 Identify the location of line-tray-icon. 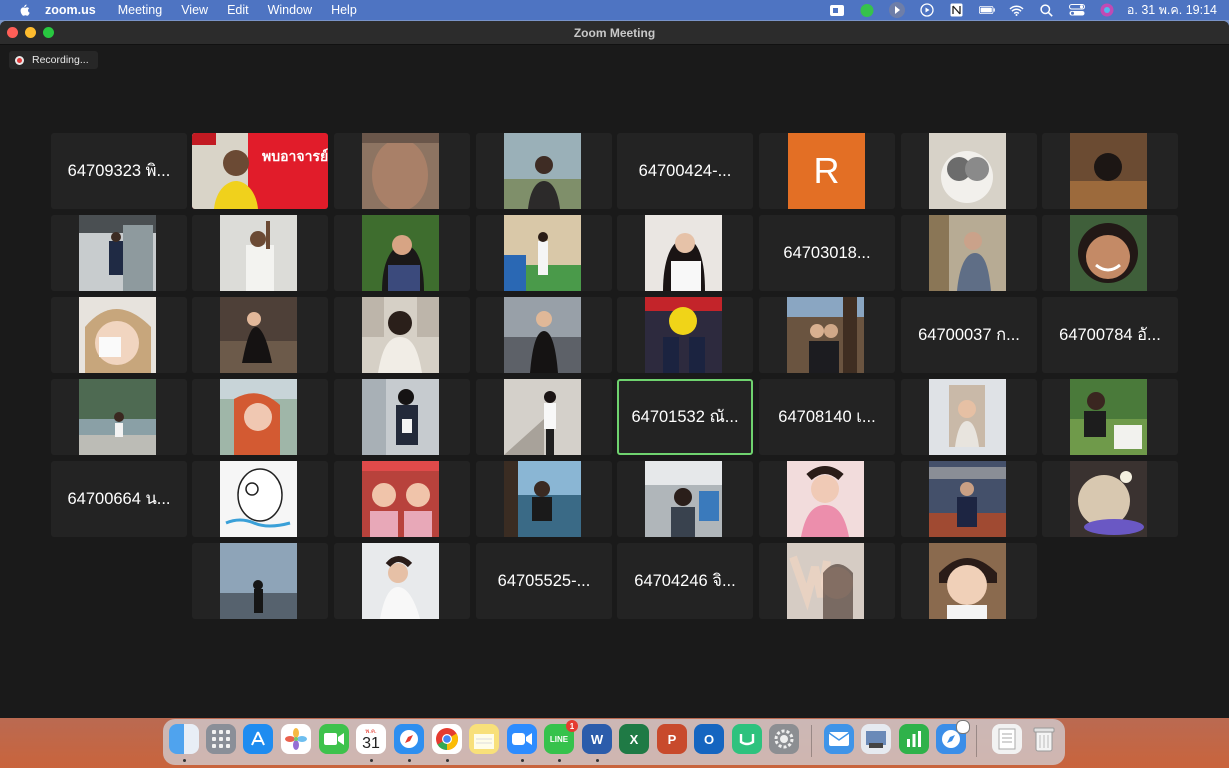
(867, 10).